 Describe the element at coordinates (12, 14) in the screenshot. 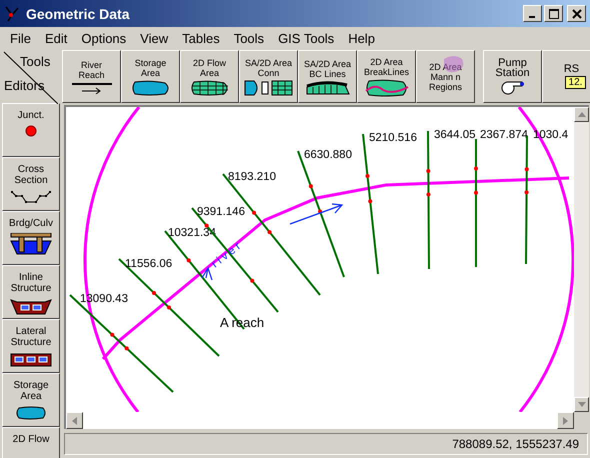

I see `app-icon` at that location.